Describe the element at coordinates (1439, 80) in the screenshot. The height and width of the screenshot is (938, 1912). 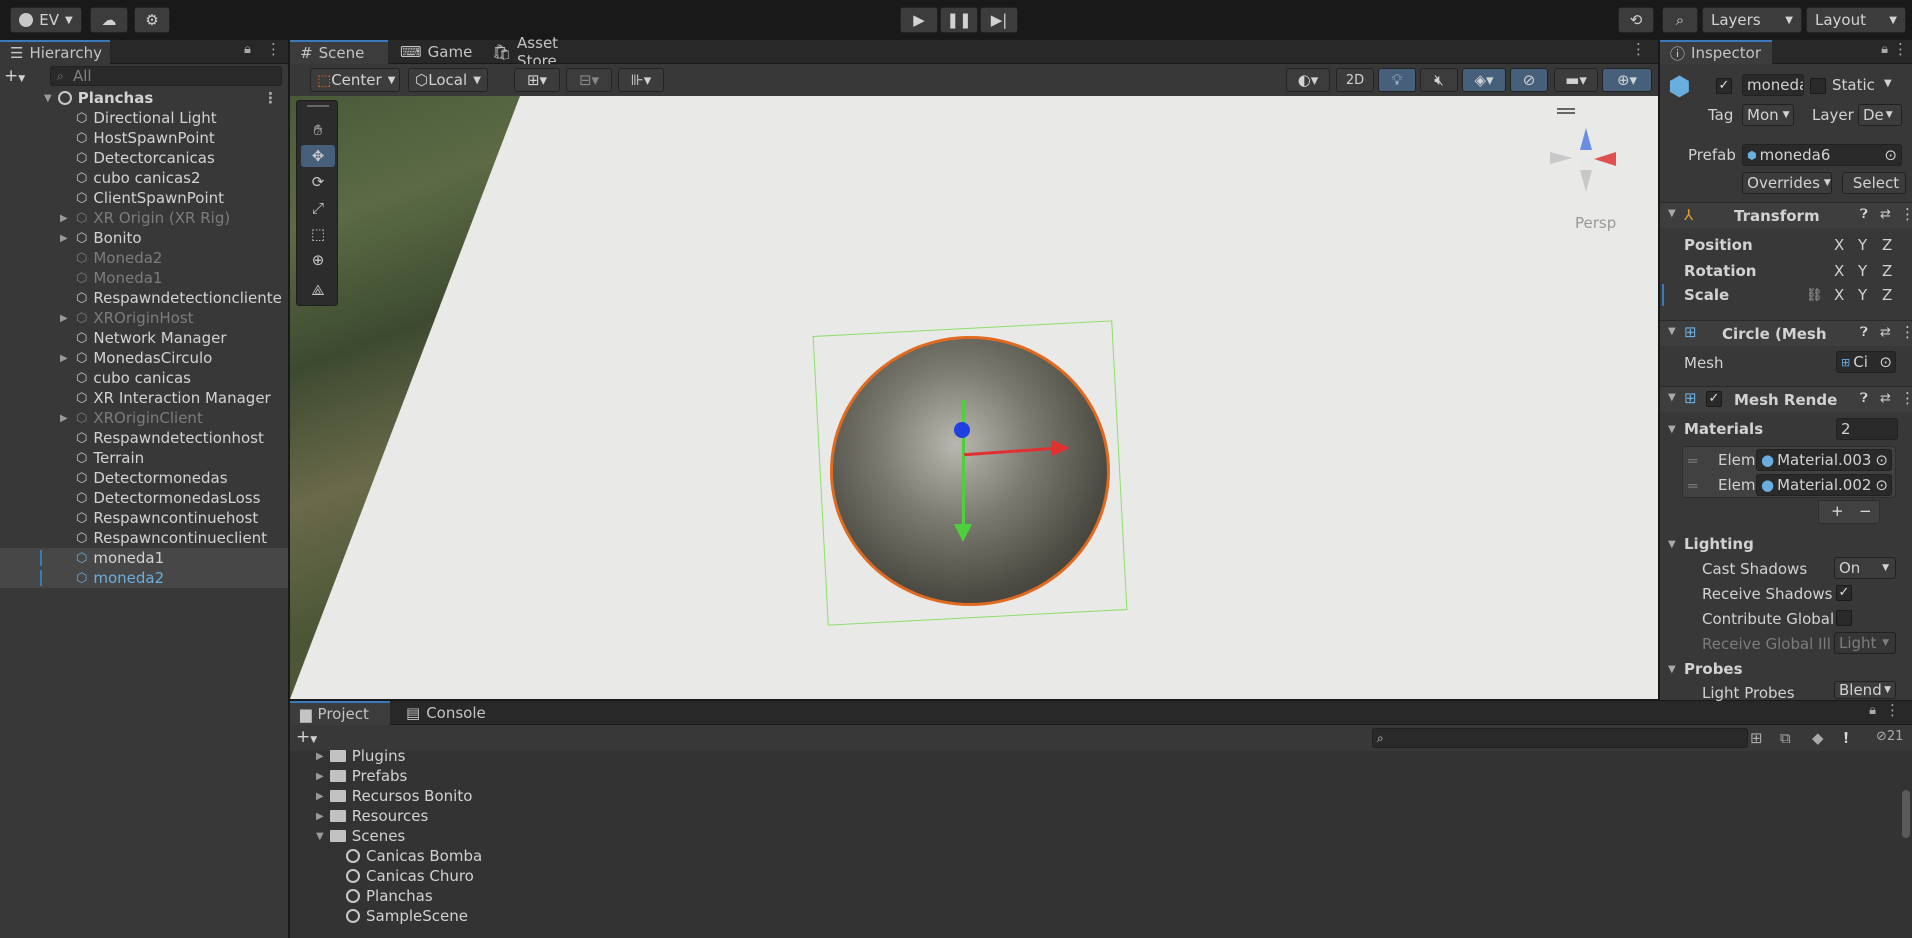
I see `audio-toggle: 🔇︎` at that location.